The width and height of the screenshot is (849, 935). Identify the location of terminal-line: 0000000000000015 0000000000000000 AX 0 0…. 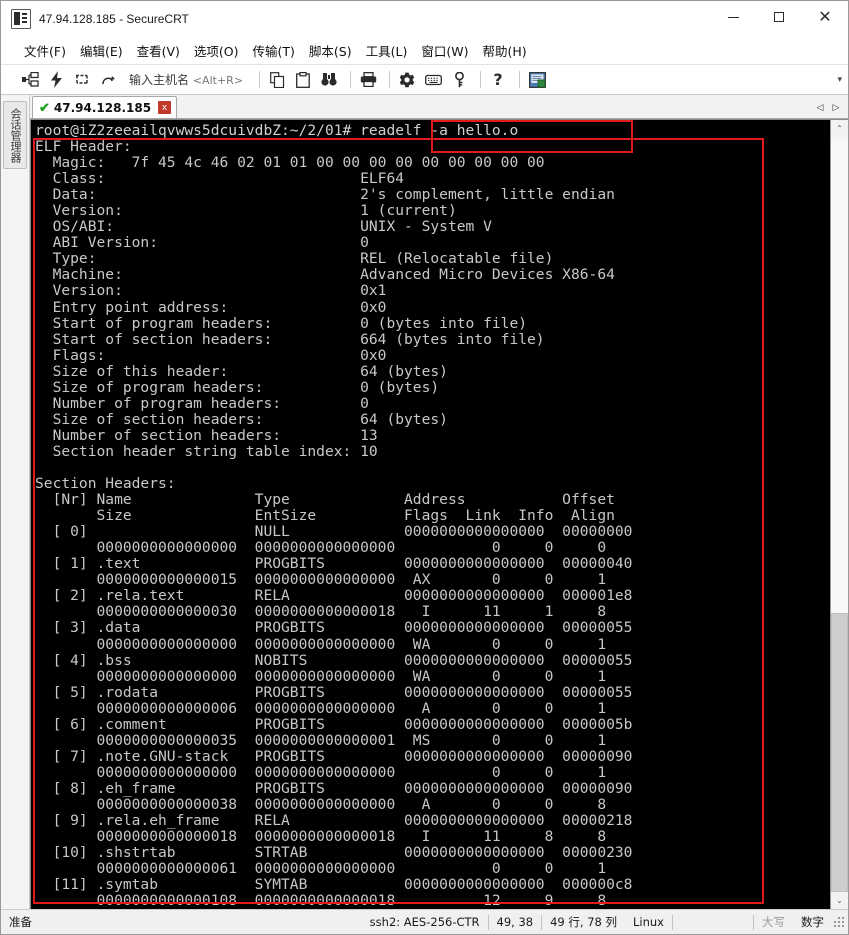
(321, 580).